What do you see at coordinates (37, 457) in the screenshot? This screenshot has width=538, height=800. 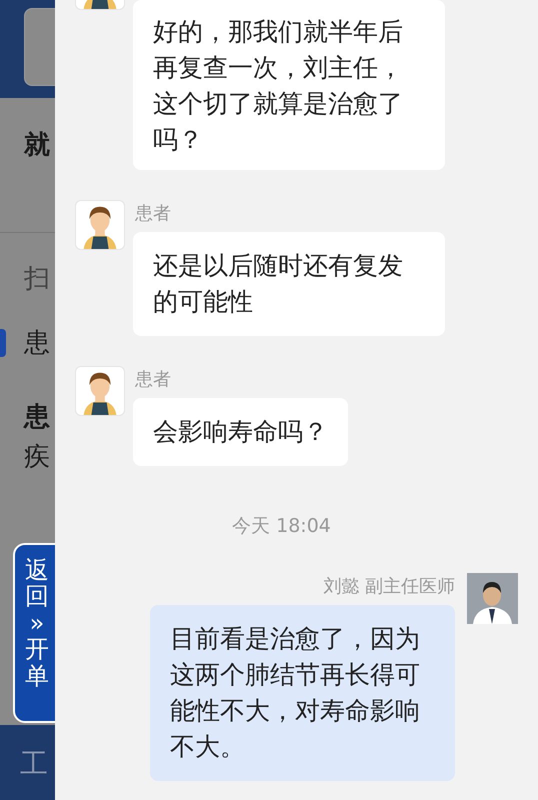 I see `background-text: 疾` at bounding box center [37, 457].